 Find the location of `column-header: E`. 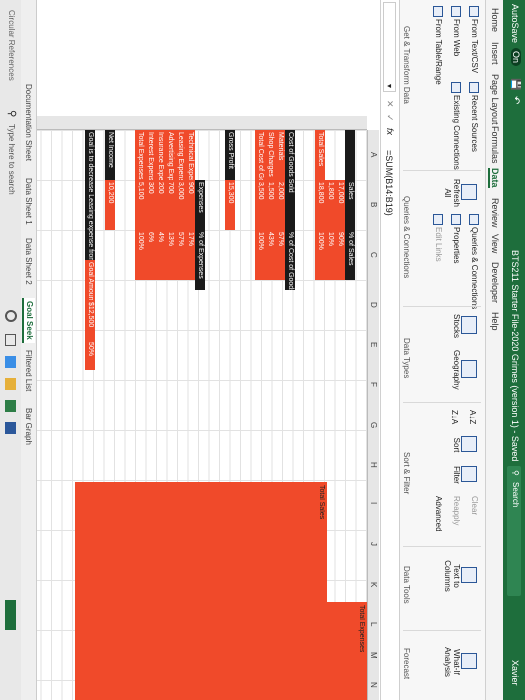

column-header: E is located at coordinates (373, 344).